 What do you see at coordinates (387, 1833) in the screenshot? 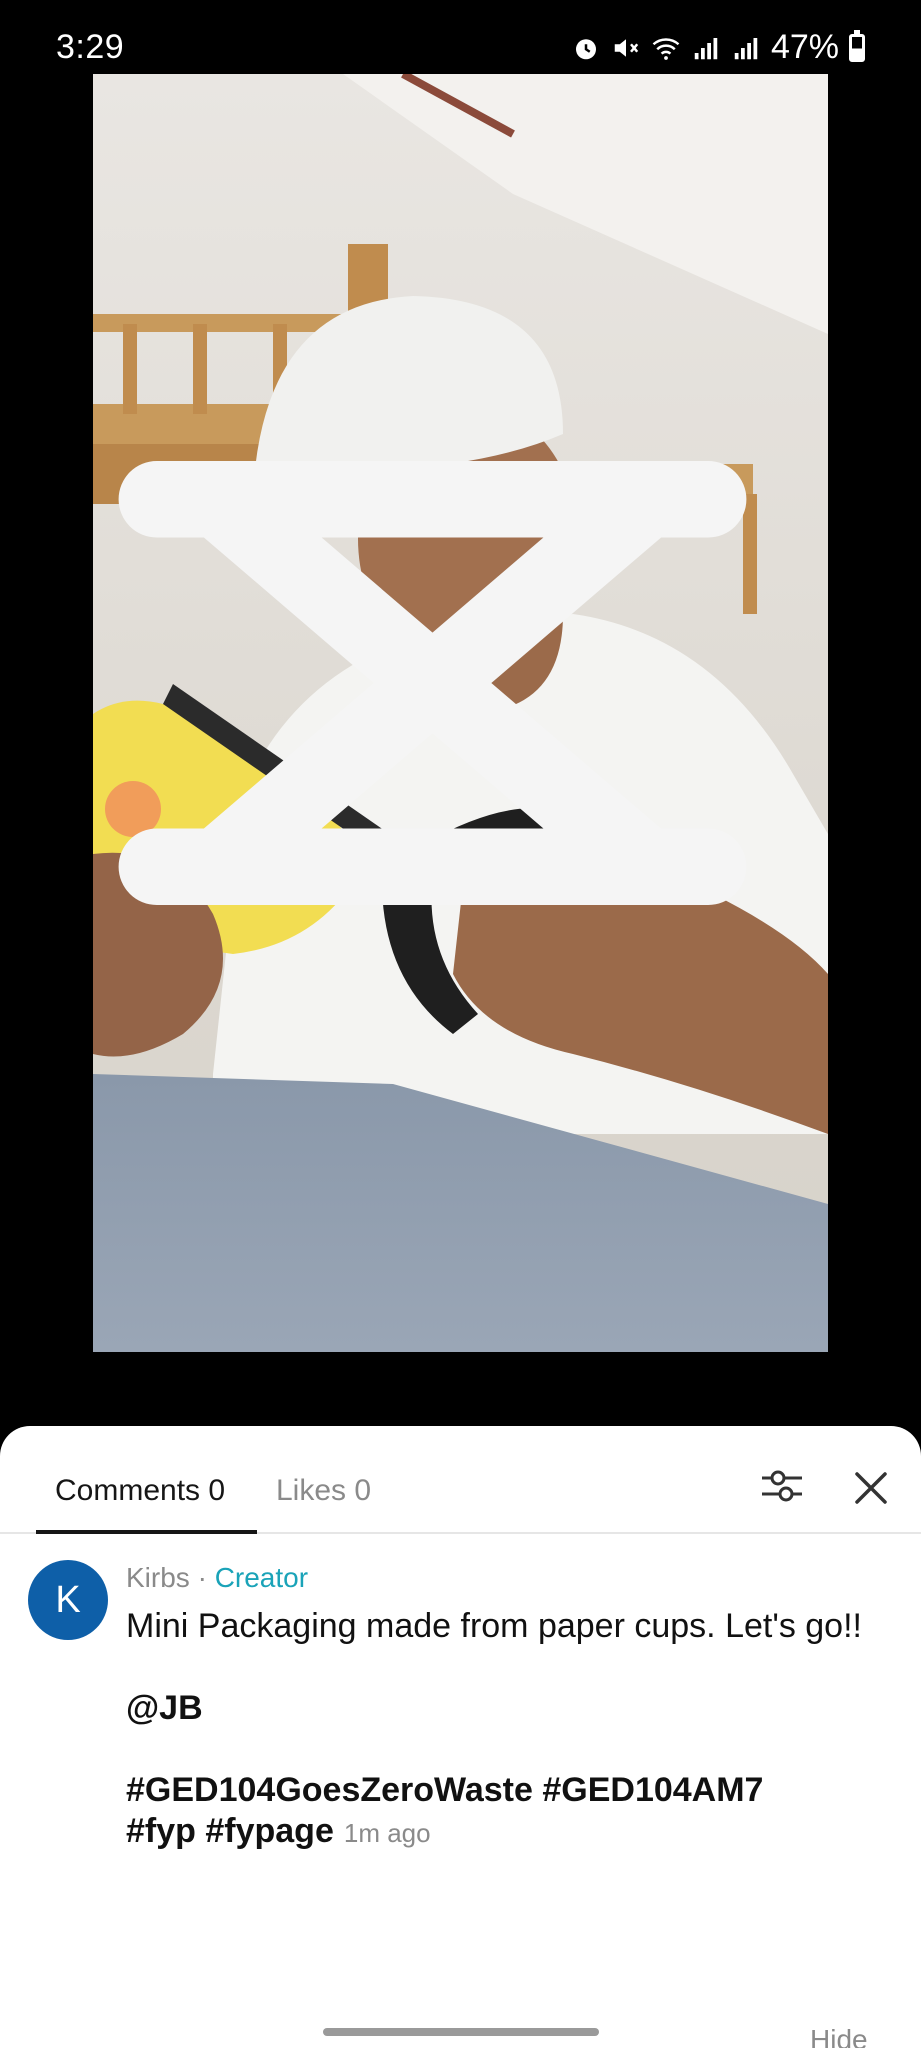
I see `comment-timestamp: 1m ago` at bounding box center [387, 1833].